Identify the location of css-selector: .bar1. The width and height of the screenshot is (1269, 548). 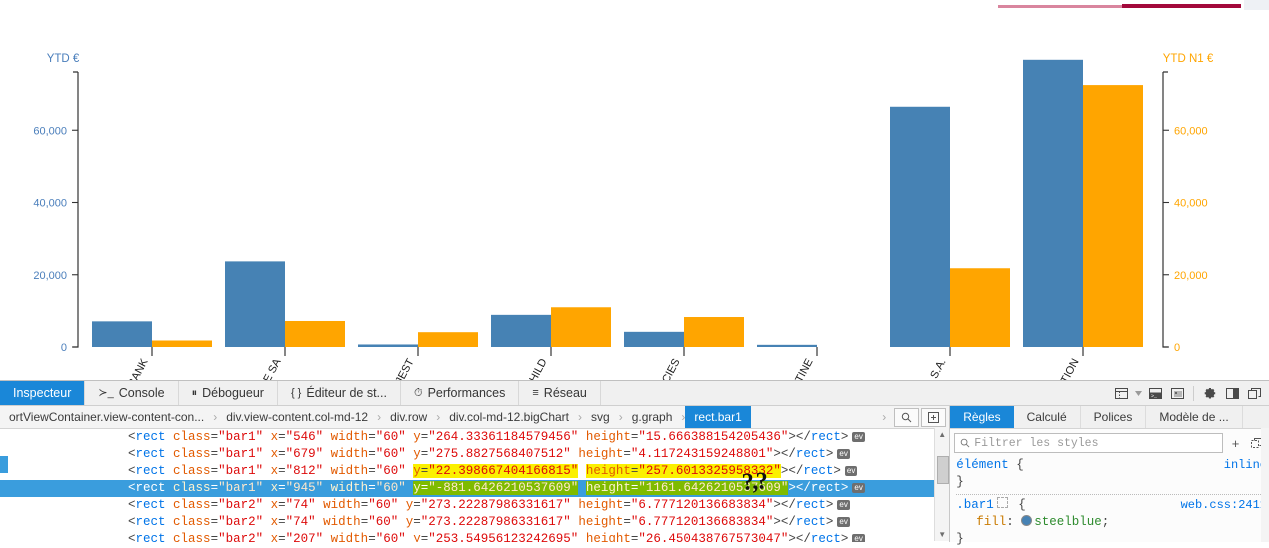
(975, 505).